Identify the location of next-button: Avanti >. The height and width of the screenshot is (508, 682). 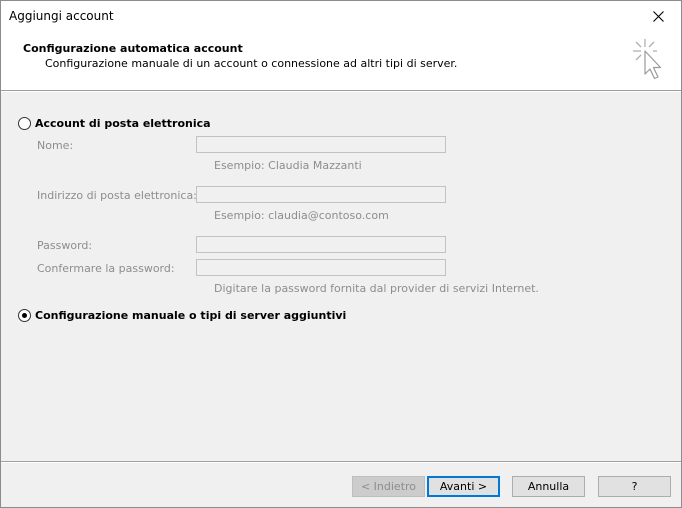
(463, 486).